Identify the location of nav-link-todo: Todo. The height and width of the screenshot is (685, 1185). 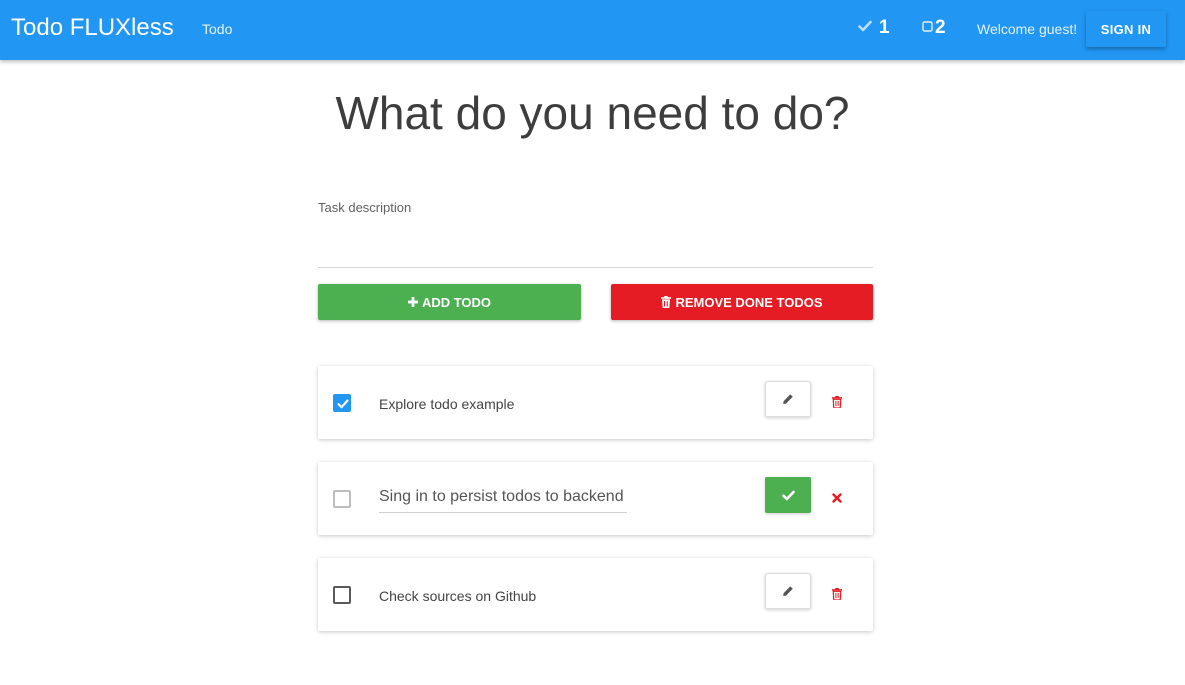
(217, 29).